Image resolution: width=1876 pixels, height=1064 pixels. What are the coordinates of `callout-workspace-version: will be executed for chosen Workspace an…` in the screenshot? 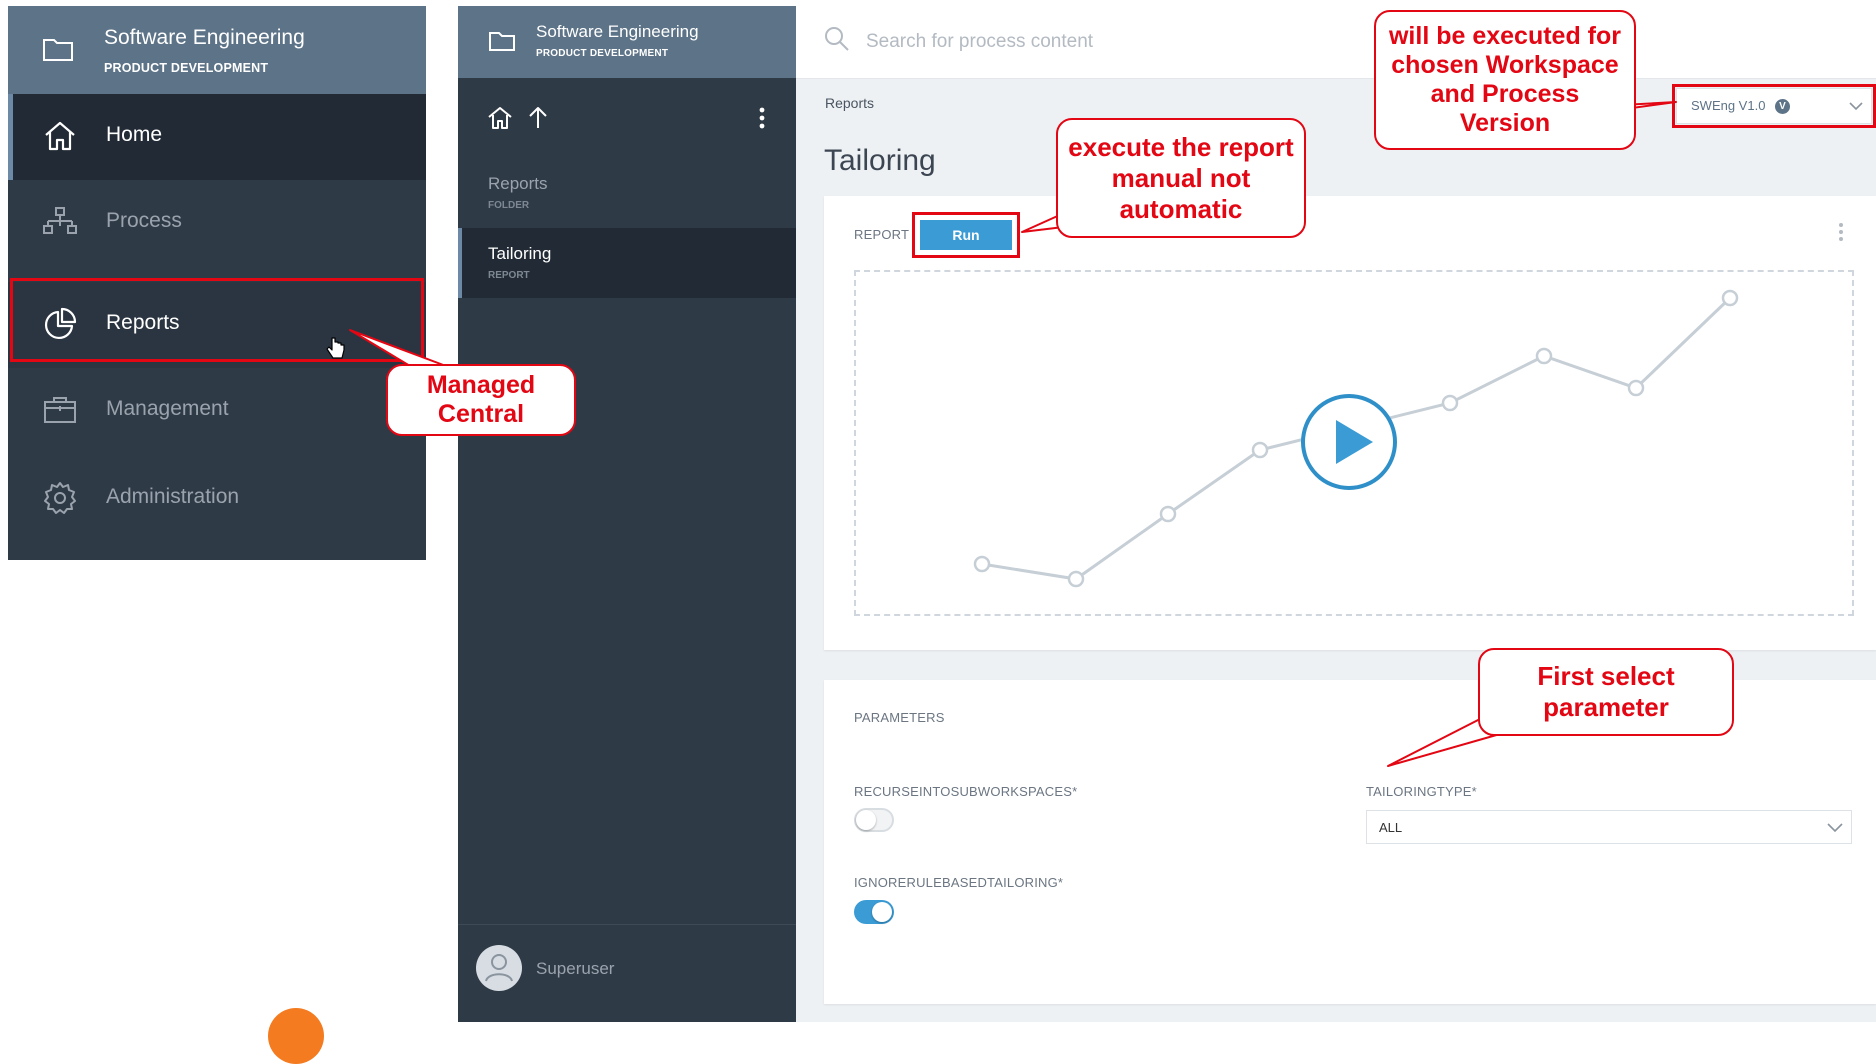 It's located at (1505, 80).